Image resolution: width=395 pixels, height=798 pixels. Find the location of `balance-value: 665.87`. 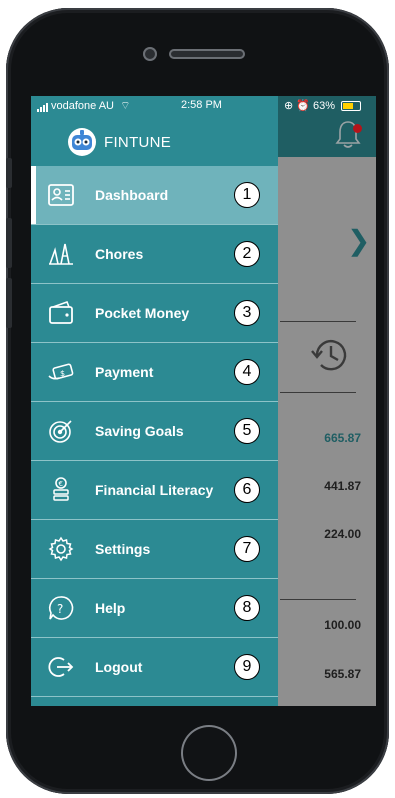

balance-value: 665.87 is located at coordinates (342, 438).